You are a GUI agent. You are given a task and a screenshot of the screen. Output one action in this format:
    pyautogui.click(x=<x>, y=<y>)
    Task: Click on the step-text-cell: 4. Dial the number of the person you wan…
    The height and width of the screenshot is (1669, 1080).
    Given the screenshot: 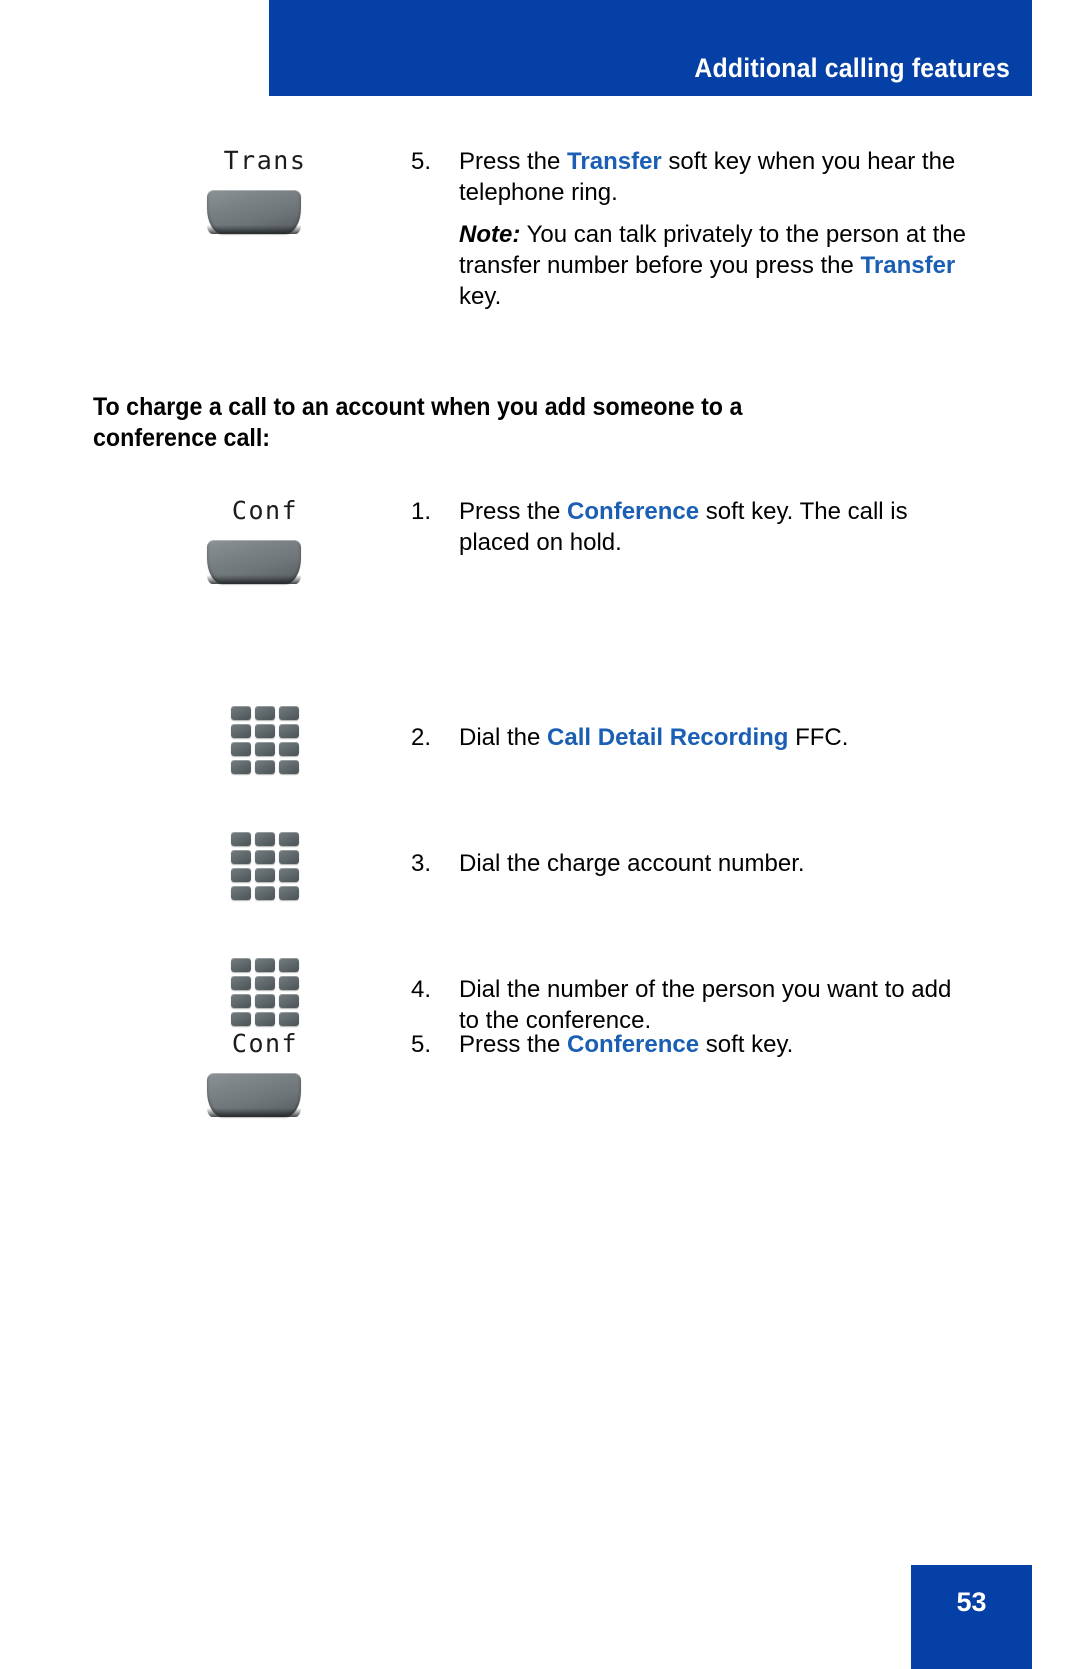 What is the action you would take?
    pyautogui.click(x=691, y=1005)
    